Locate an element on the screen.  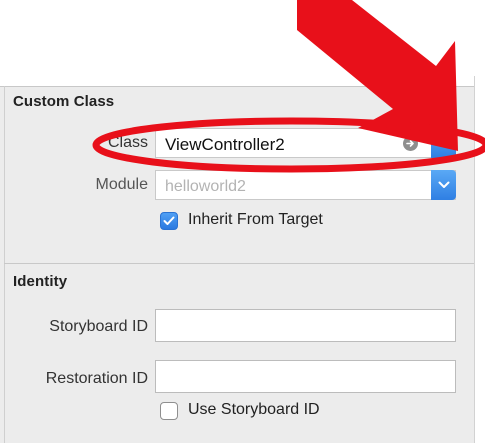
storyboard-id-label: Storyboard ID is located at coordinates (98, 326).